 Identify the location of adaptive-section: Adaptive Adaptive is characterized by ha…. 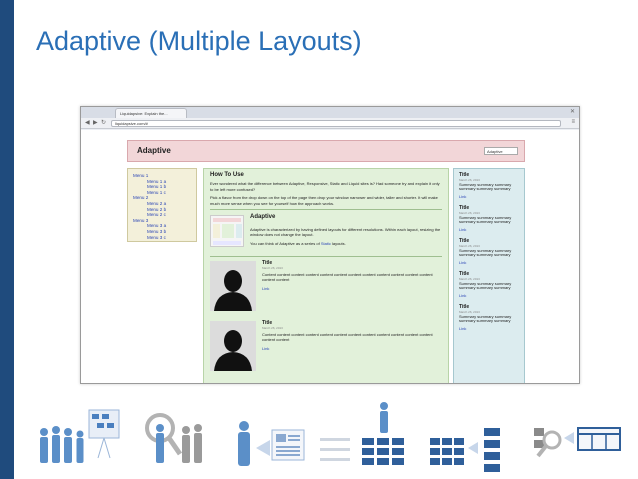
(326, 233).